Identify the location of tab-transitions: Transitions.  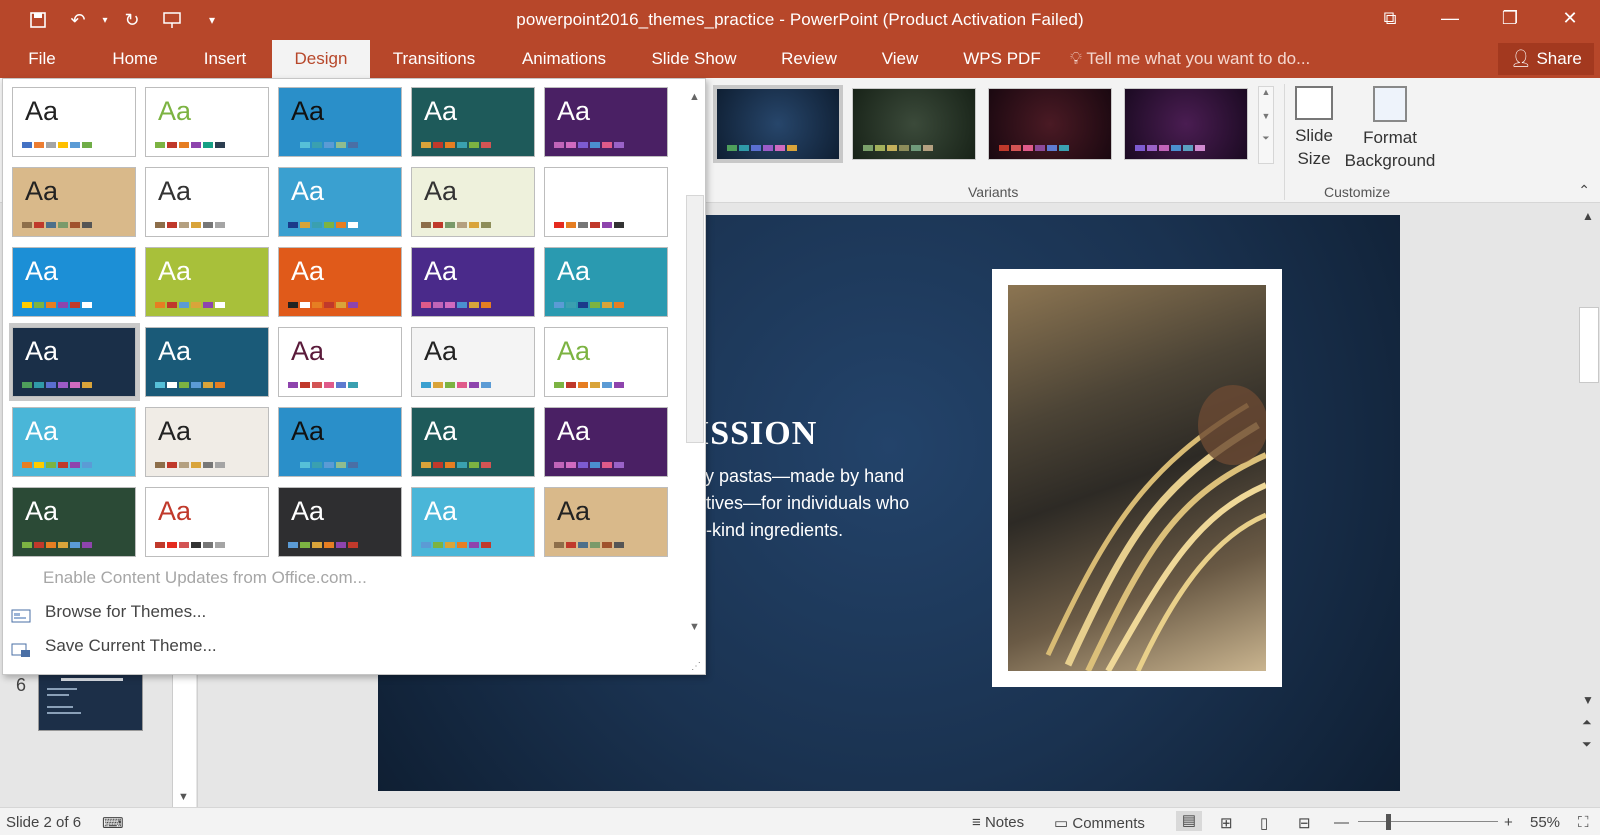
(434, 59).